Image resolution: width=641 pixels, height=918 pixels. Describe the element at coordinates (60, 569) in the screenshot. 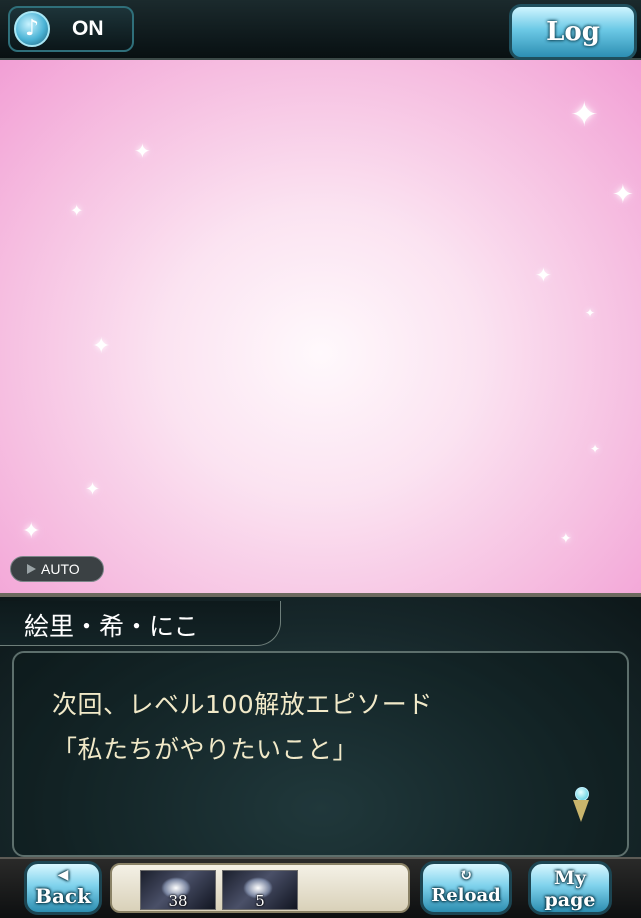

I see `auto-label: AUTO` at that location.